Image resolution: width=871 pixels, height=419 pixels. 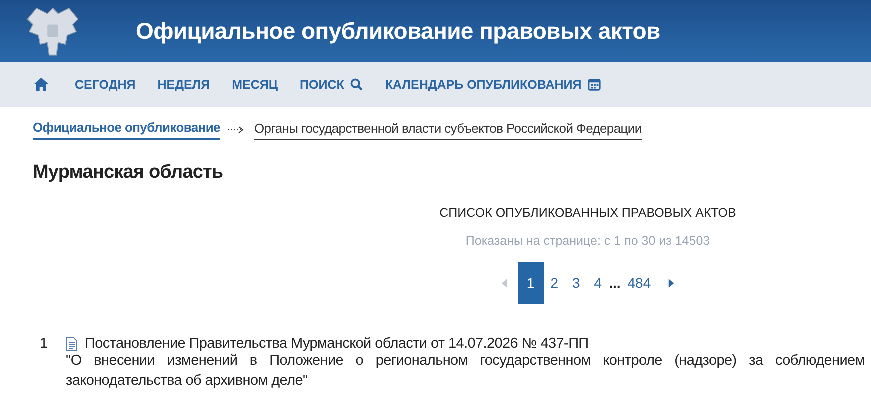 I want to click on arrow-icon, so click(x=237, y=130).